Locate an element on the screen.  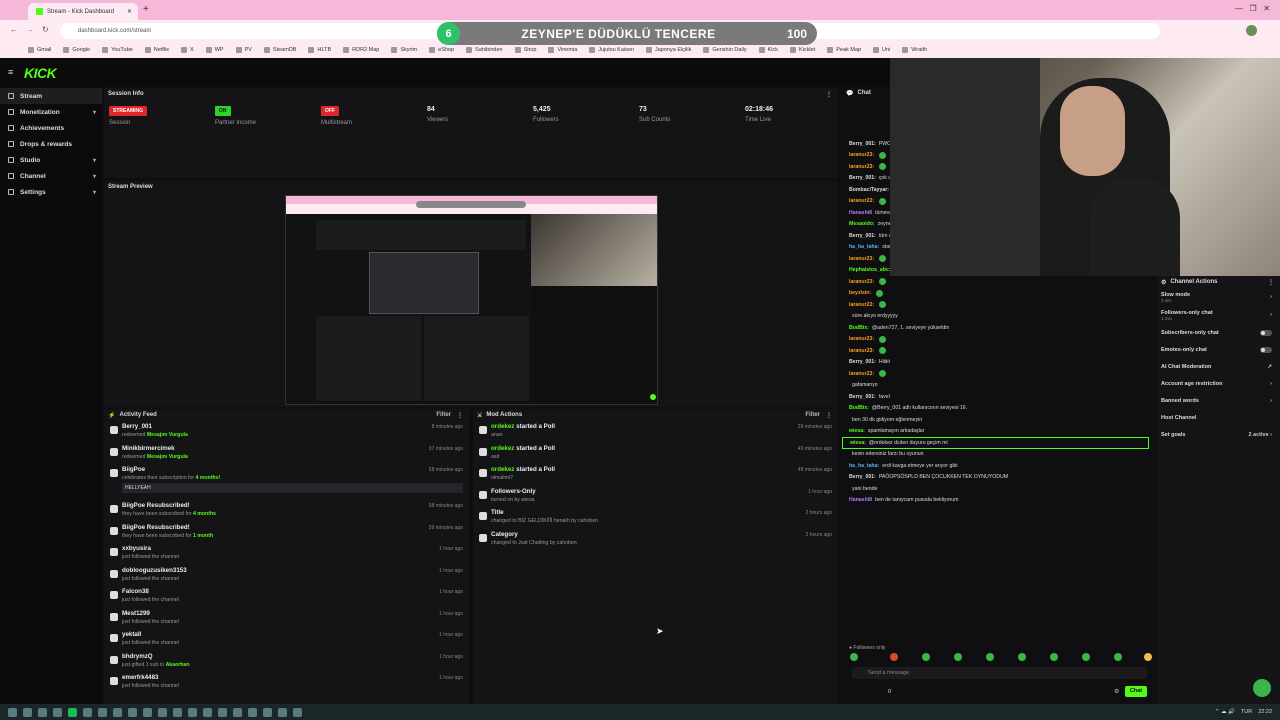
explorer-icon is located at coordinates (57, 712).